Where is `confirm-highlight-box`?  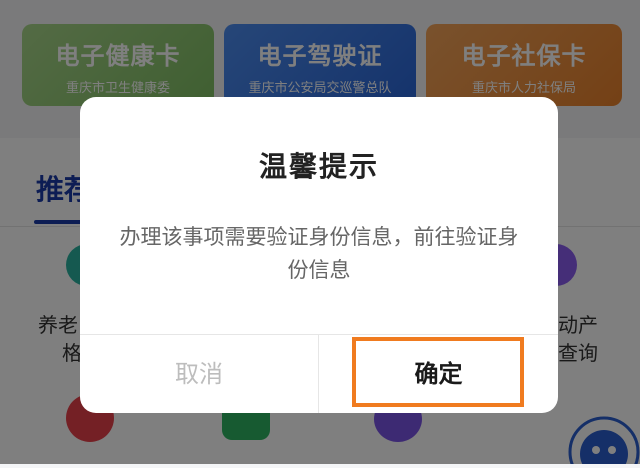 confirm-highlight-box is located at coordinates (438, 372).